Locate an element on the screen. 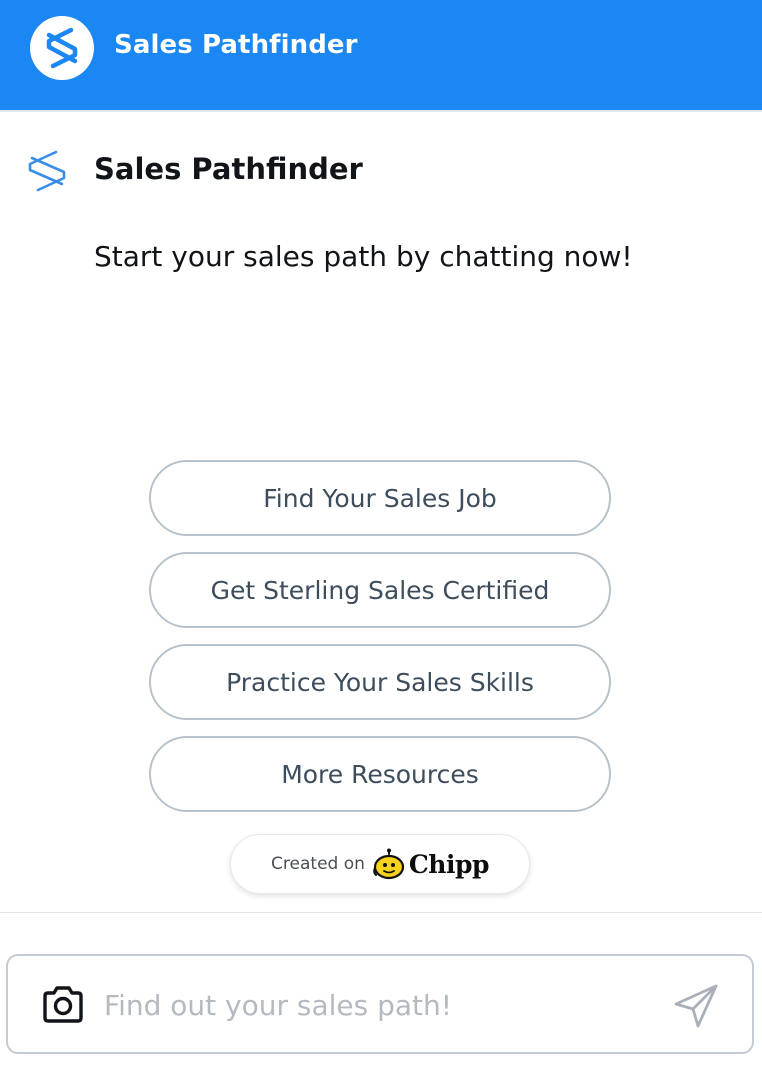  camera-icon is located at coordinates (63, 1005).